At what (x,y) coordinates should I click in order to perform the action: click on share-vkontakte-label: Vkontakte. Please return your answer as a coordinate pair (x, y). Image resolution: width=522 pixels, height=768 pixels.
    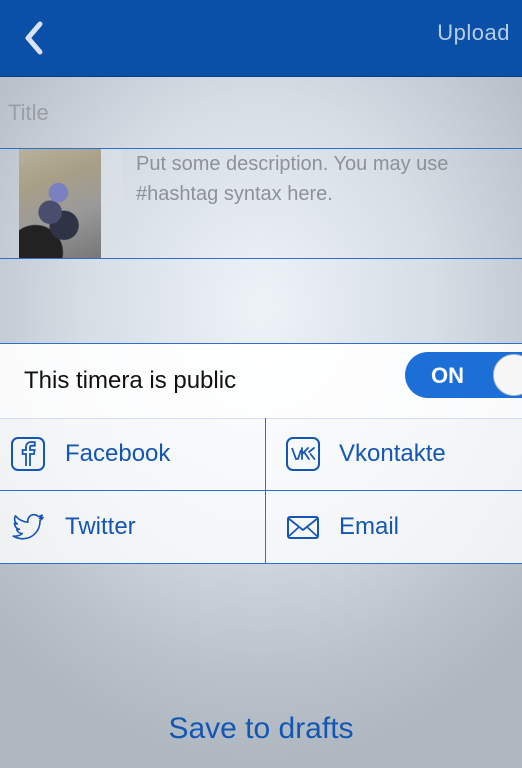
    Looking at the image, I should click on (392, 453).